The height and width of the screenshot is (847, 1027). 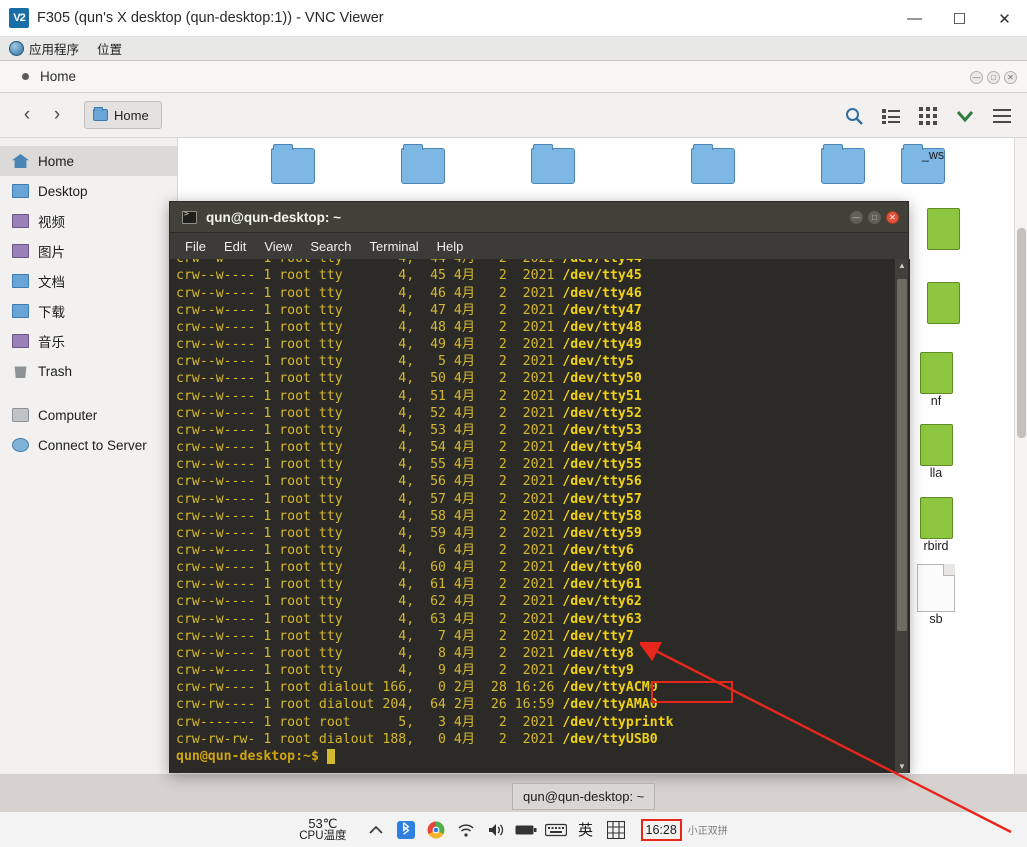 What do you see at coordinates (890, 115) in the screenshot?
I see `list-view-icon` at bounding box center [890, 115].